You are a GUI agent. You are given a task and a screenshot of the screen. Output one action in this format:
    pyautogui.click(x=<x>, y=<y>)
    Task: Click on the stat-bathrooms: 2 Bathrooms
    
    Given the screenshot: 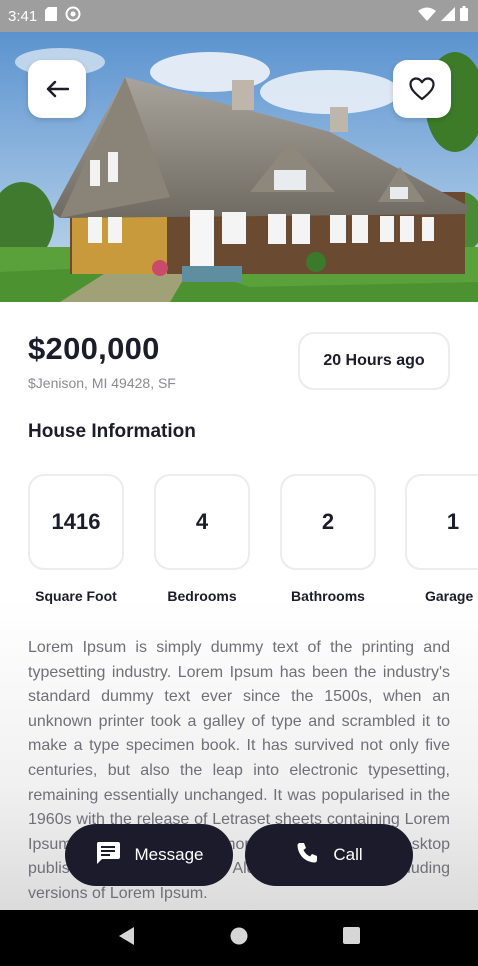 What is the action you would take?
    pyautogui.click(x=328, y=539)
    